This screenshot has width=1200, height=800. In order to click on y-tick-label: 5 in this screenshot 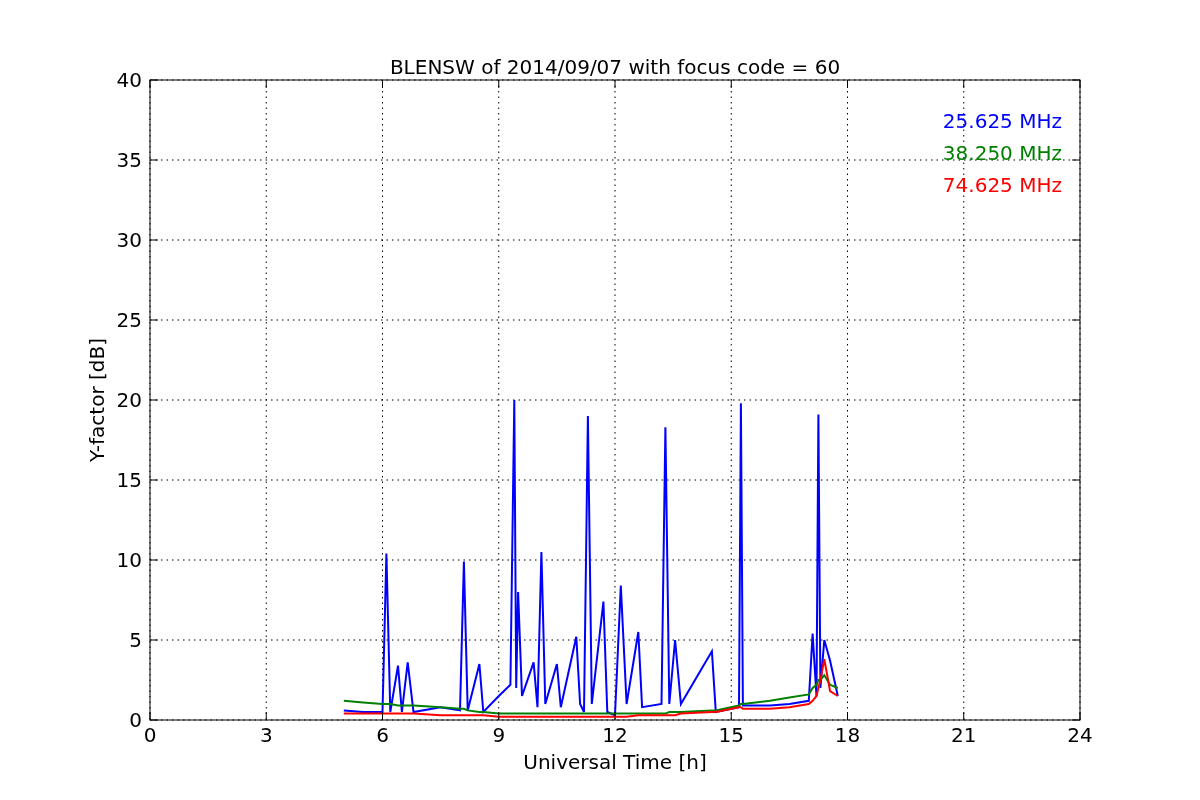, I will do `click(135, 640)`.